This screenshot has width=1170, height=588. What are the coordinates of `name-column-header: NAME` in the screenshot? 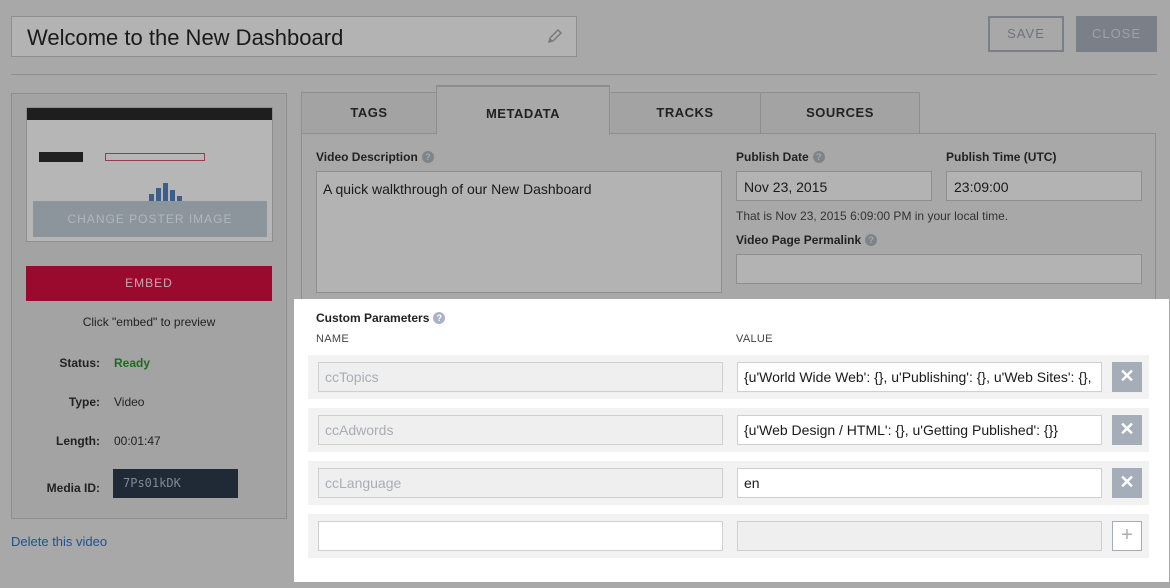 It's located at (332, 339).